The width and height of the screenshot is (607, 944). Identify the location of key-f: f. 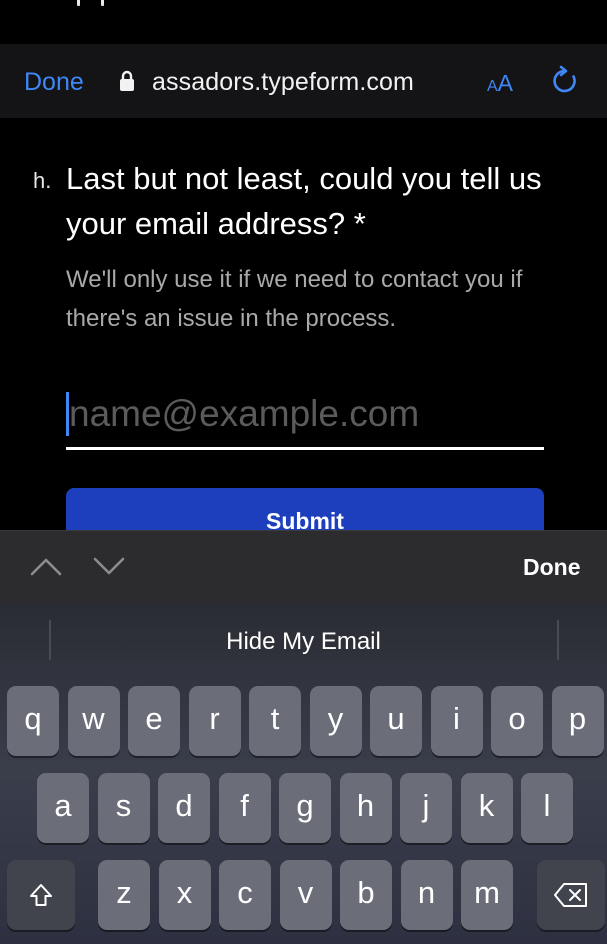
(244, 808).